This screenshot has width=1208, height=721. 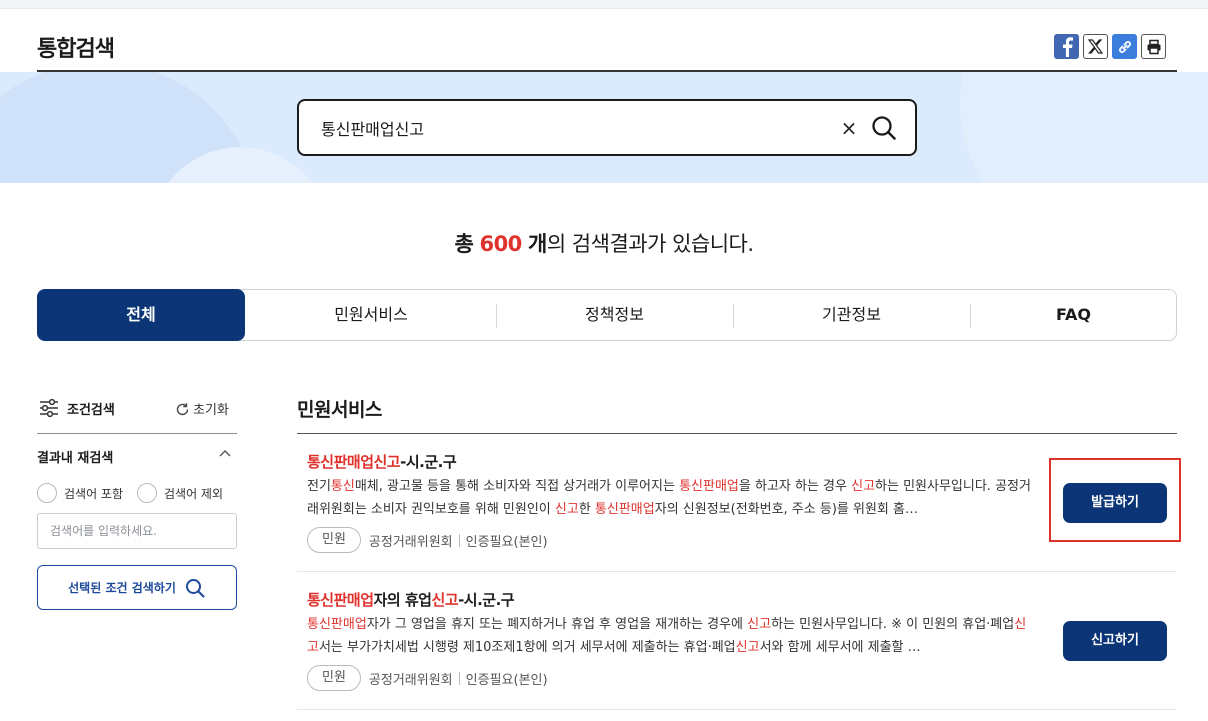 I want to click on apply-filter-button: 선택된 조건 검색하기, so click(x=137, y=587).